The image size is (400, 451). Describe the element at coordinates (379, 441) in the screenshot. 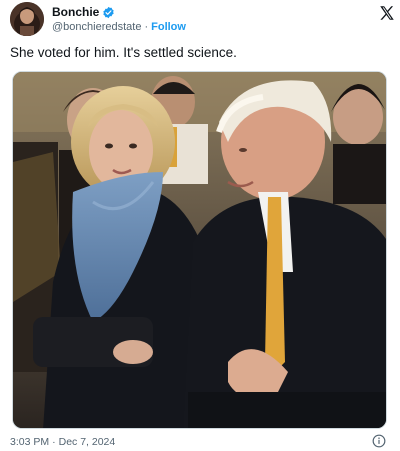

I see `info-icon` at that location.